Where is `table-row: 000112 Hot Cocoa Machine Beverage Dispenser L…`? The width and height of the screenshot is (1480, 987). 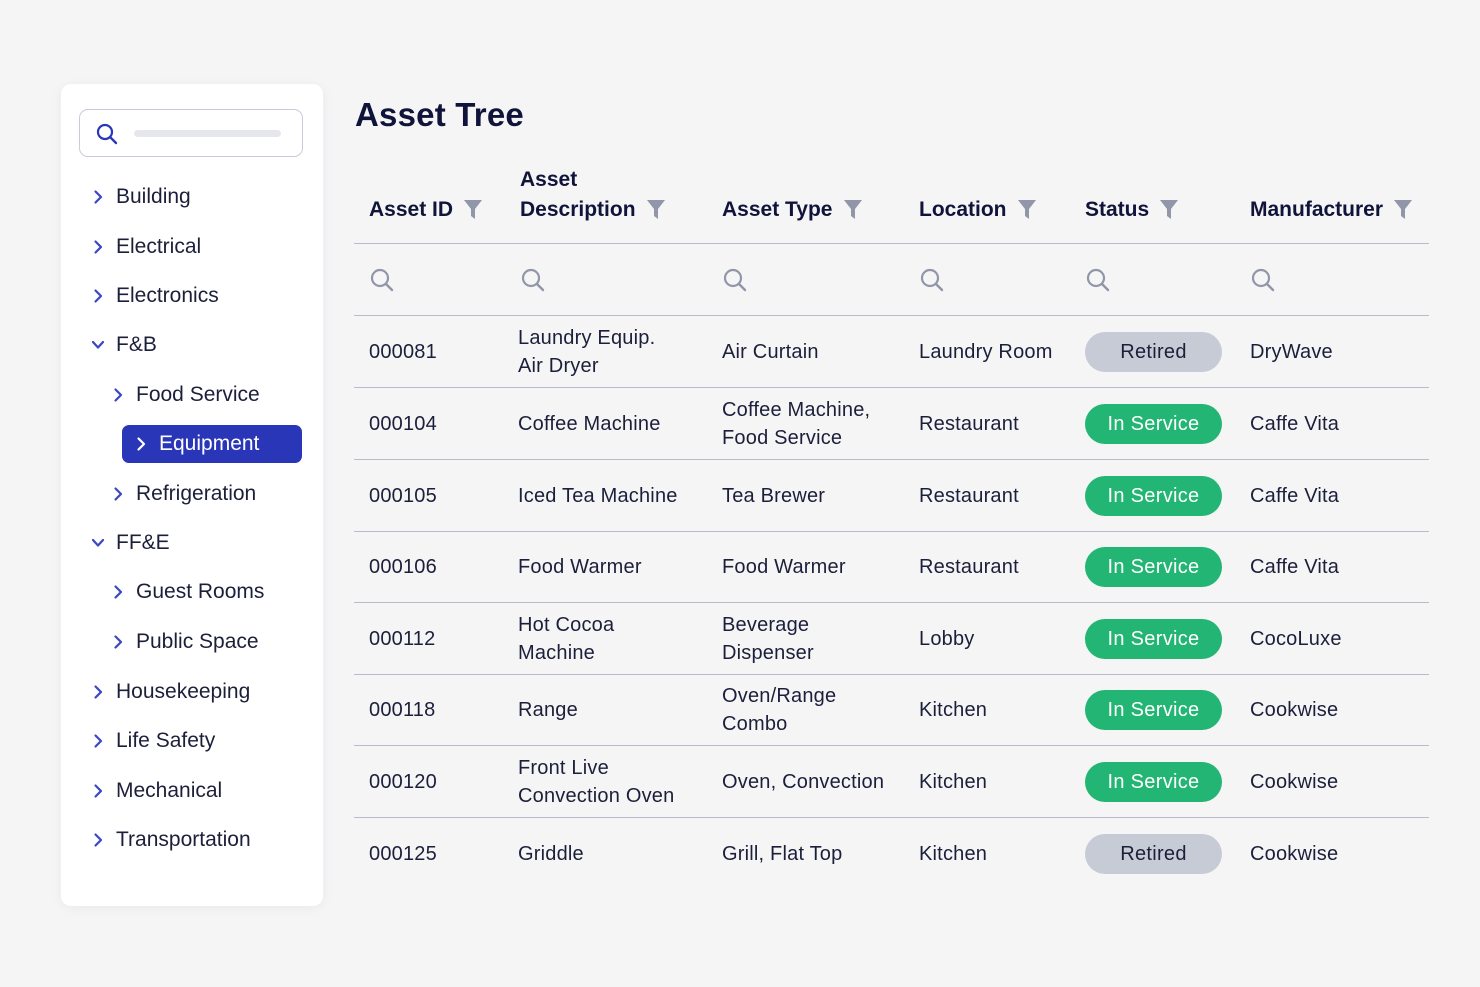 table-row: 000112 Hot Cocoa Machine Beverage Dispenser L… is located at coordinates (891, 639).